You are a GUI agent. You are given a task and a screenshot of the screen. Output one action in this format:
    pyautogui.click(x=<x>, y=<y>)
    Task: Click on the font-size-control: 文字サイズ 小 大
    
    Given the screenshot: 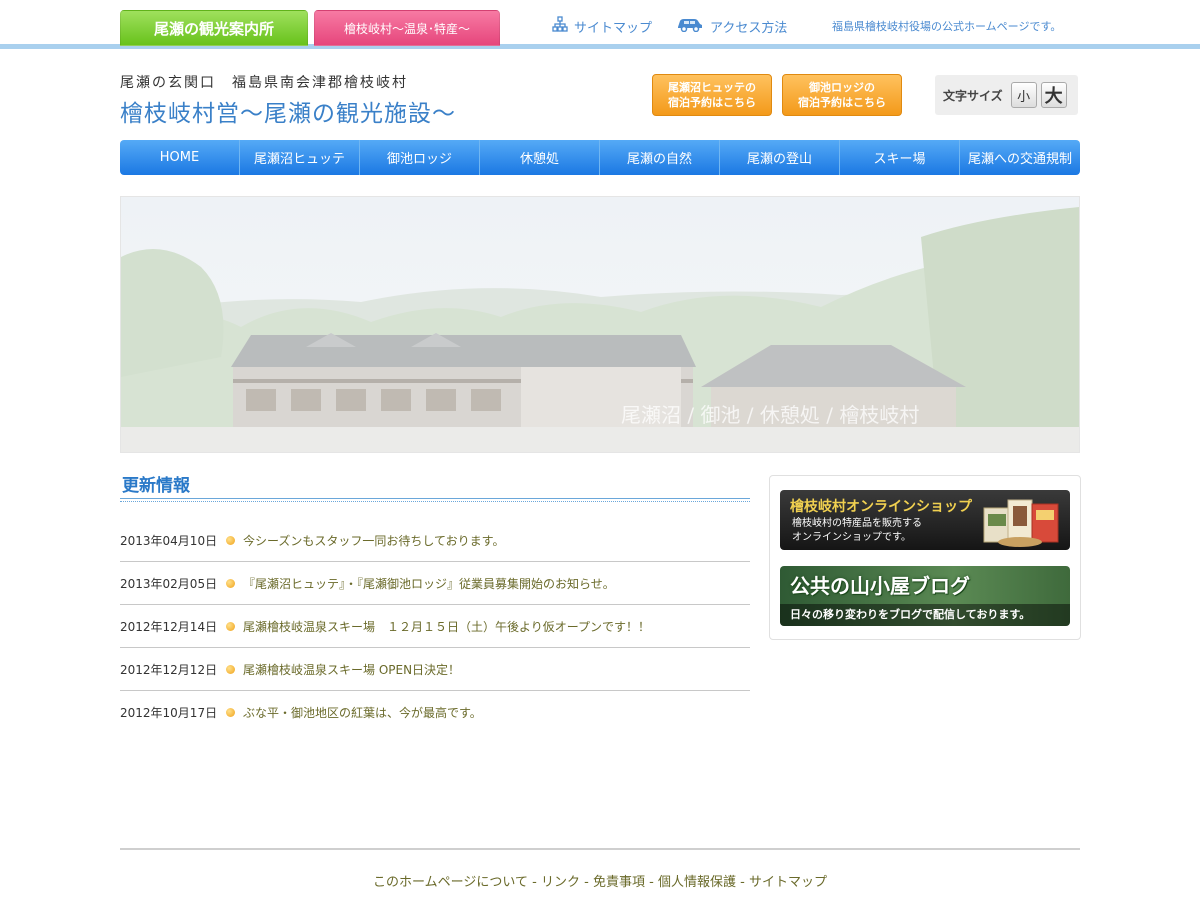 What is the action you would take?
    pyautogui.click(x=1006, y=95)
    